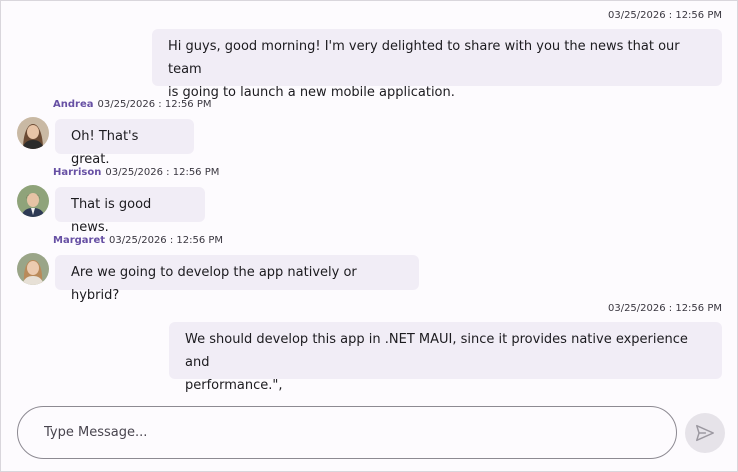  I want to click on avatar-andrea-icon, so click(33, 133).